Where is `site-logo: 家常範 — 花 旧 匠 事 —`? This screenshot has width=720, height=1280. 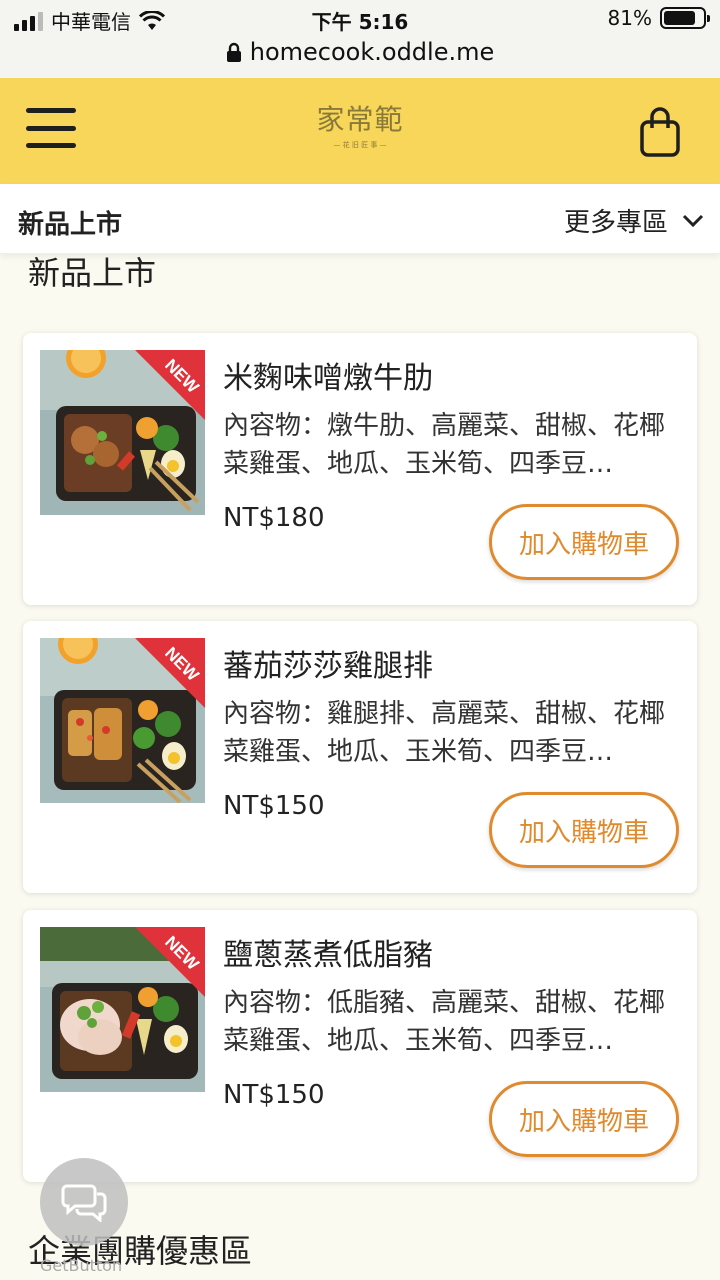 site-logo: 家常範 — 花 旧 匠 事 — is located at coordinates (360, 129).